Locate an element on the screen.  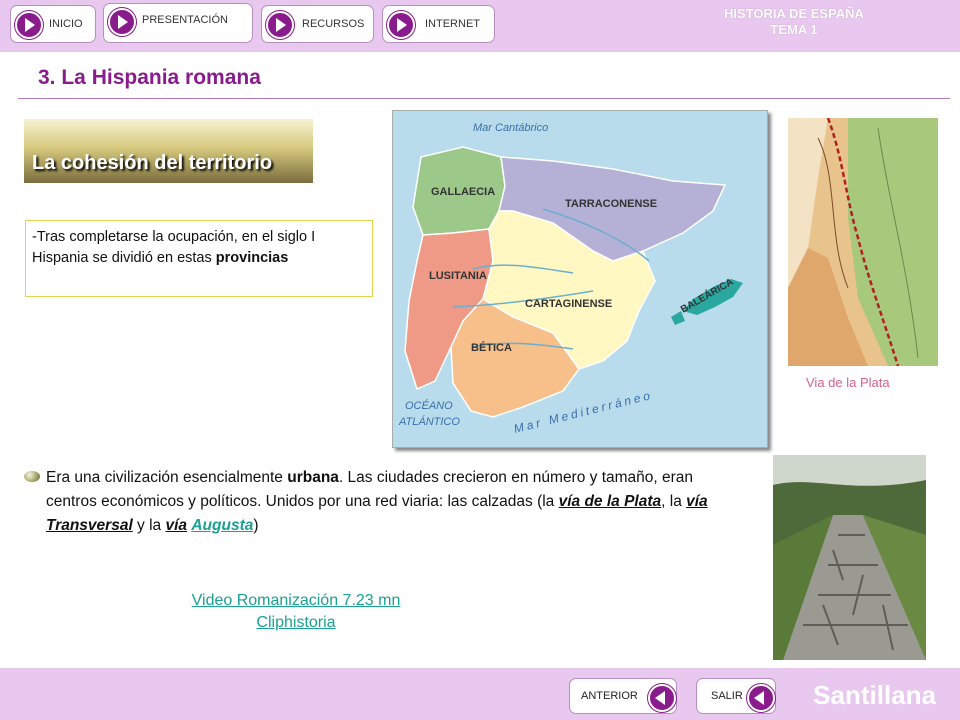
via-plata-term: vía de la Plata is located at coordinates (610, 501).